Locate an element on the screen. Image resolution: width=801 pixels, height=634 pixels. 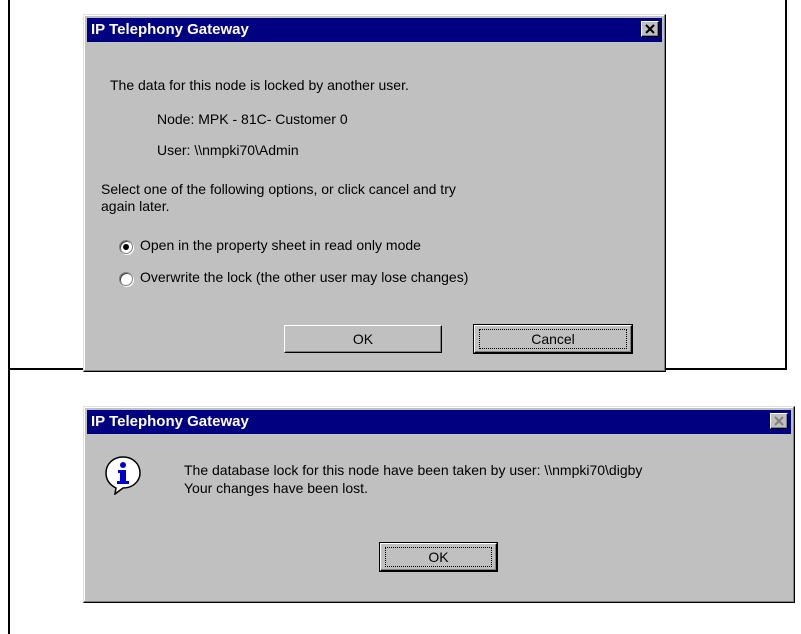
cancel-button: Cancel is located at coordinates (553, 339).